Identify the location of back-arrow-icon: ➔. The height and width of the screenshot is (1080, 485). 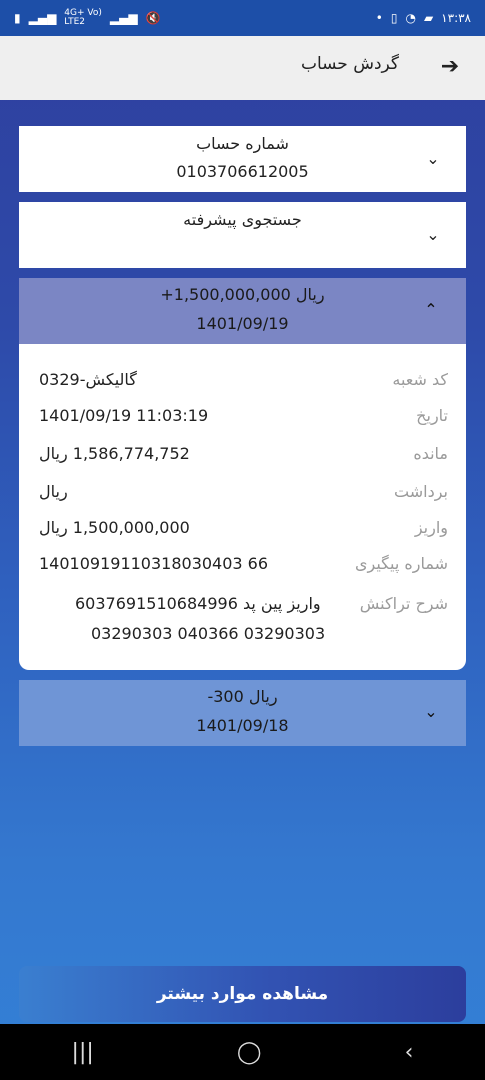
(450, 67).